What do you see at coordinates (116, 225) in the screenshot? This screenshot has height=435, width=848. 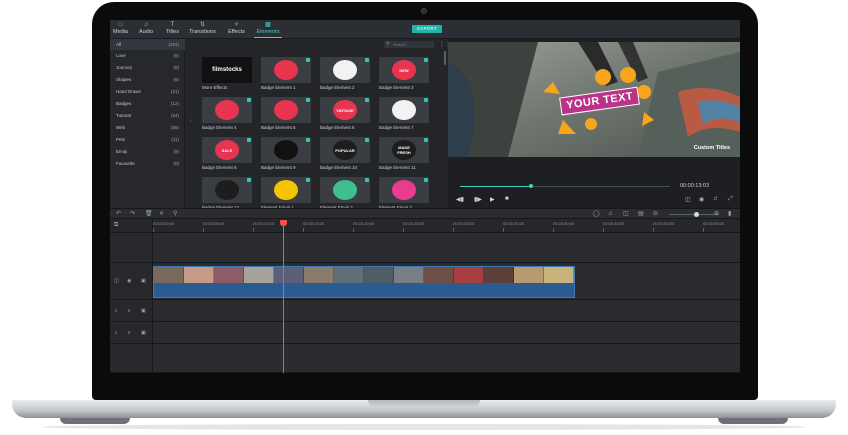 I see `add-track-icon: ⧉` at bounding box center [116, 225].